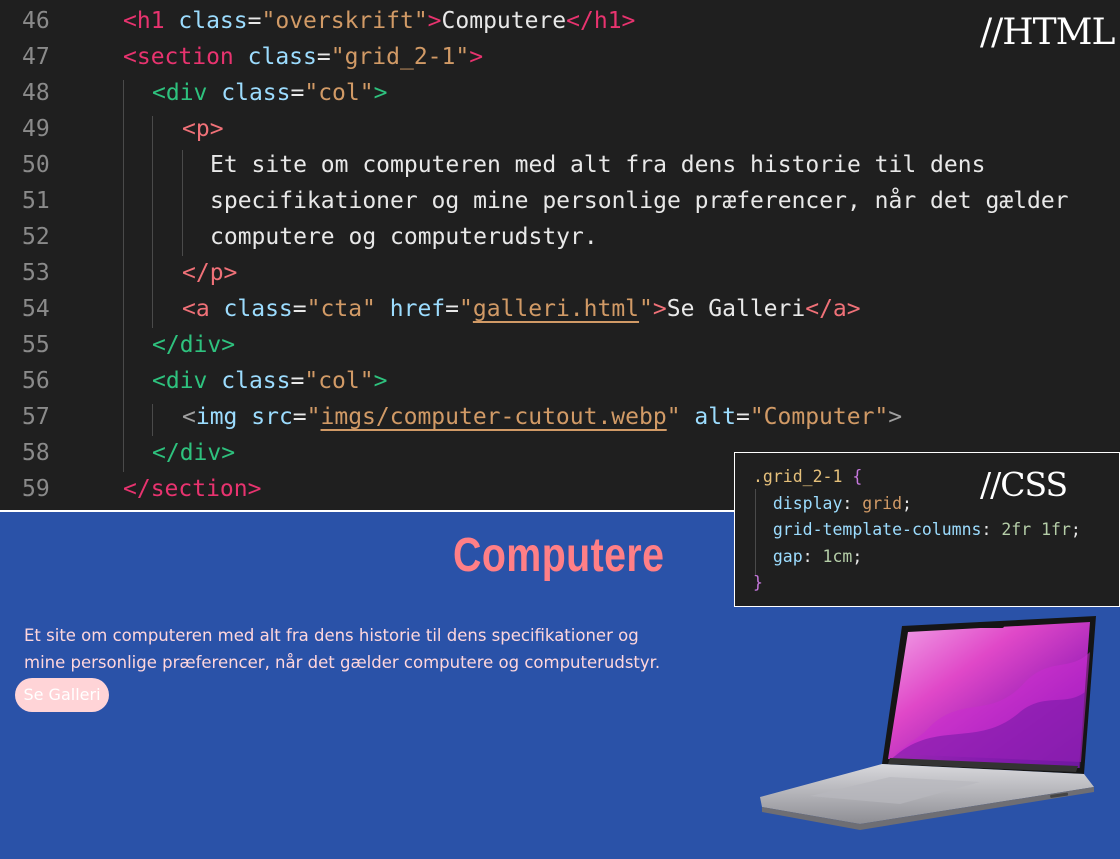  I want to click on css-label: //CSS, so click(1024, 484).